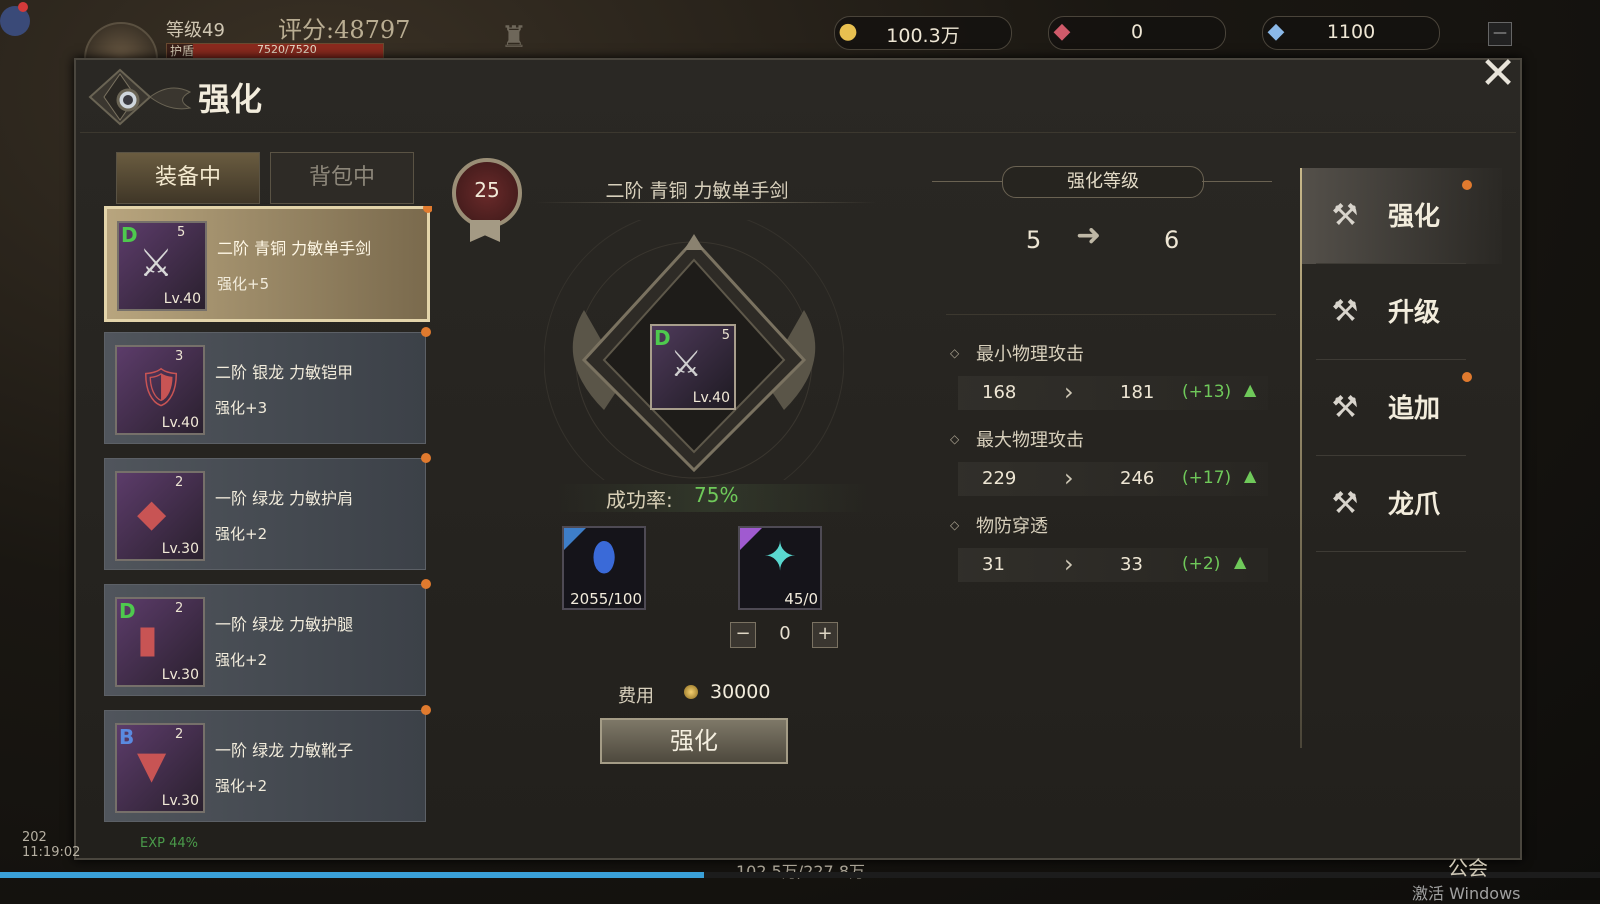 This screenshot has height=904, width=1600. Describe the element at coordinates (967, 181) in the screenshot. I see `header-line-left` at that location.